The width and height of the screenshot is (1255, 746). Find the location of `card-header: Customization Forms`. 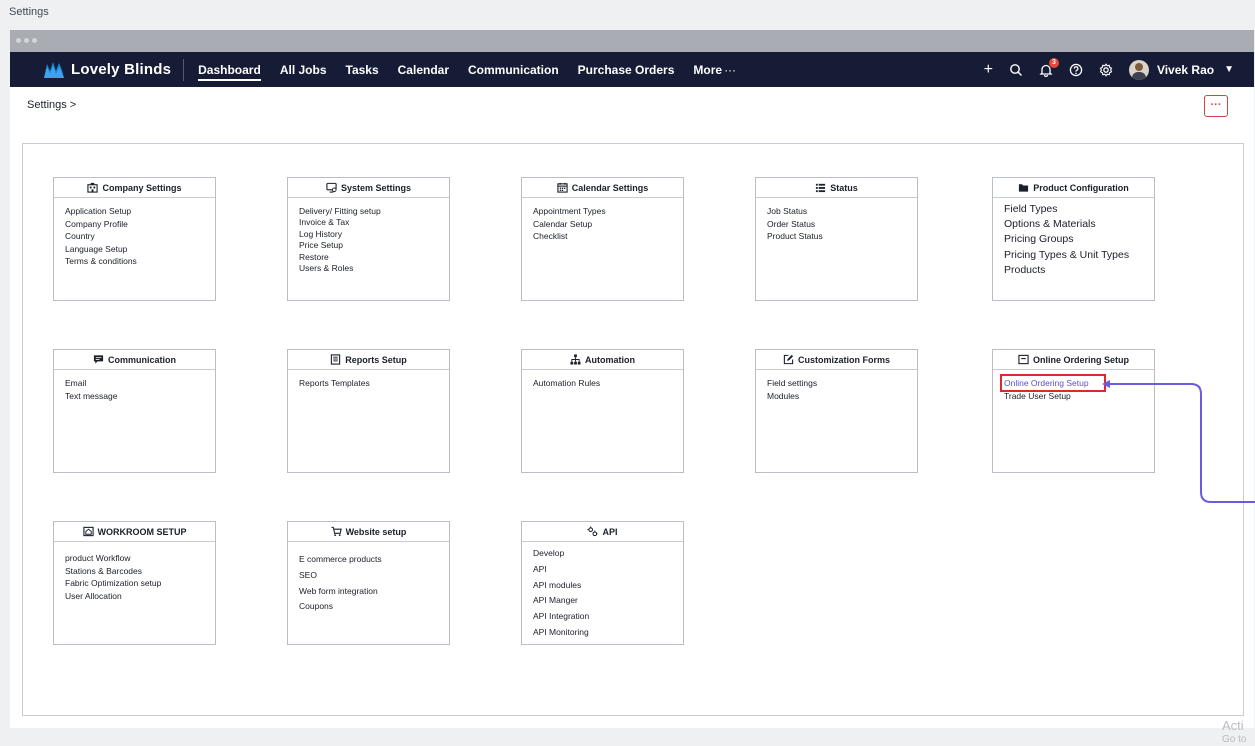

card-header: Customization Forms is located at coordinates (836, 360).